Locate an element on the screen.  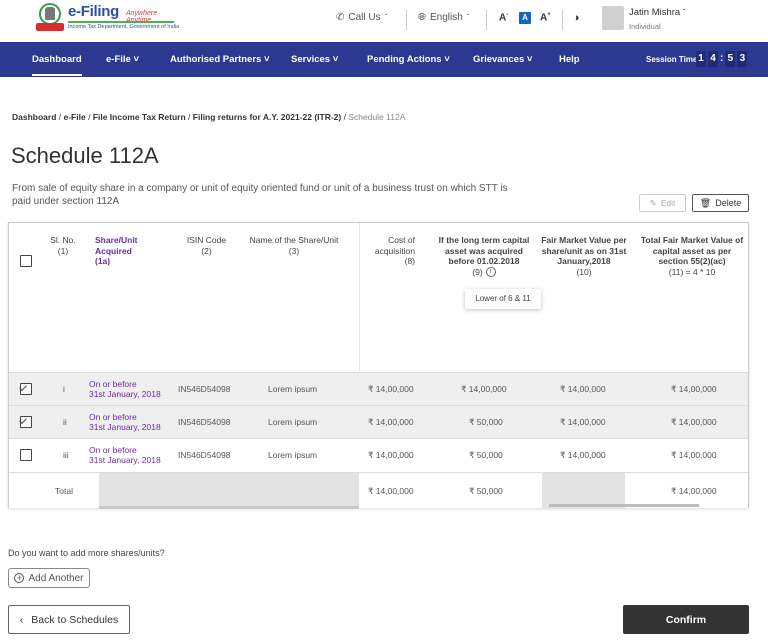
font-normal-button: A is located at coordinates (525, 18).